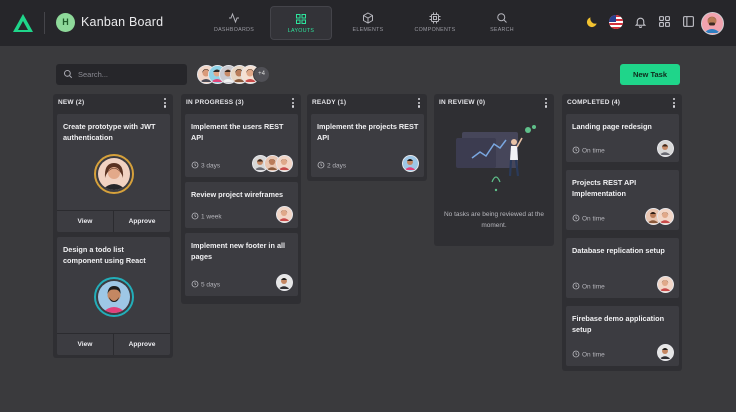  What do you see at coordinates (128, 74) in the screenshot?
I see `search-input` at bounding box center [128, 74].